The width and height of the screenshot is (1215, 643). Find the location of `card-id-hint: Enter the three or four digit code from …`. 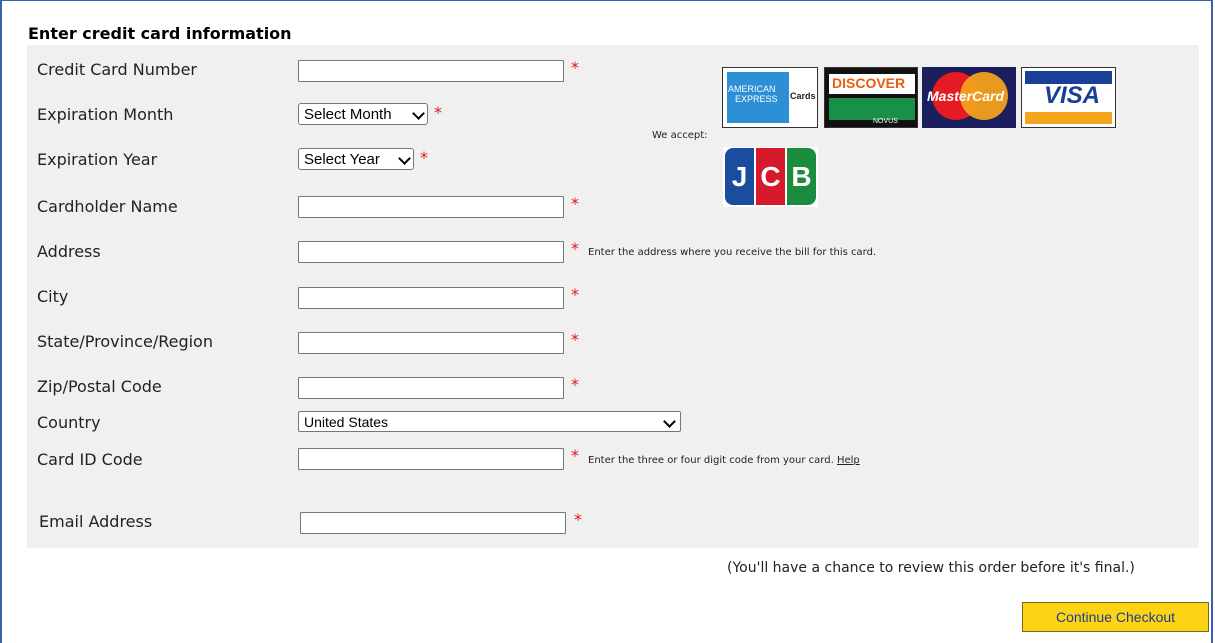

card-id-hint: Enter the three or four digit code from … is located at coordinates (724, 460).